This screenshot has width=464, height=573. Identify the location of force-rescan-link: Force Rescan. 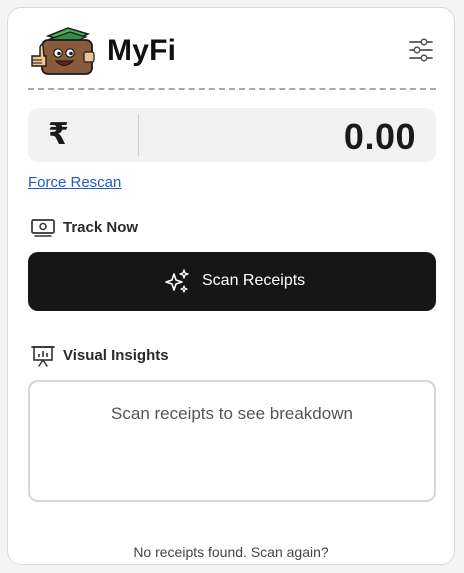
(74, 182).